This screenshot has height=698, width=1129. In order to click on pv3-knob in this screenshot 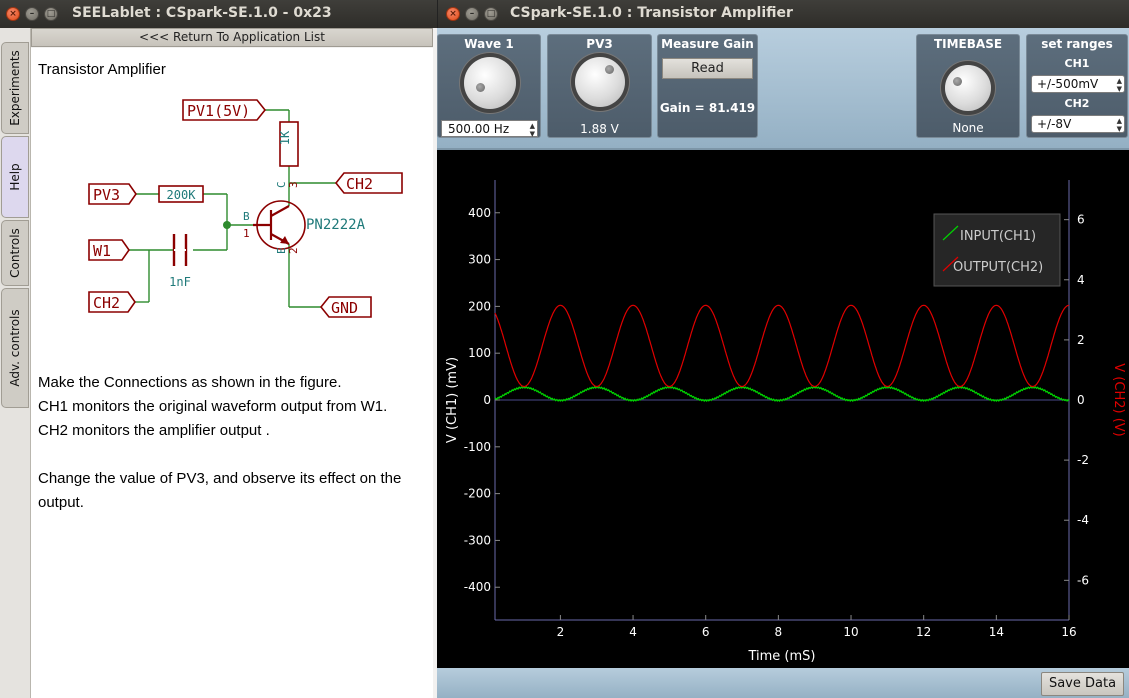, I will do `click(600, 82)`.